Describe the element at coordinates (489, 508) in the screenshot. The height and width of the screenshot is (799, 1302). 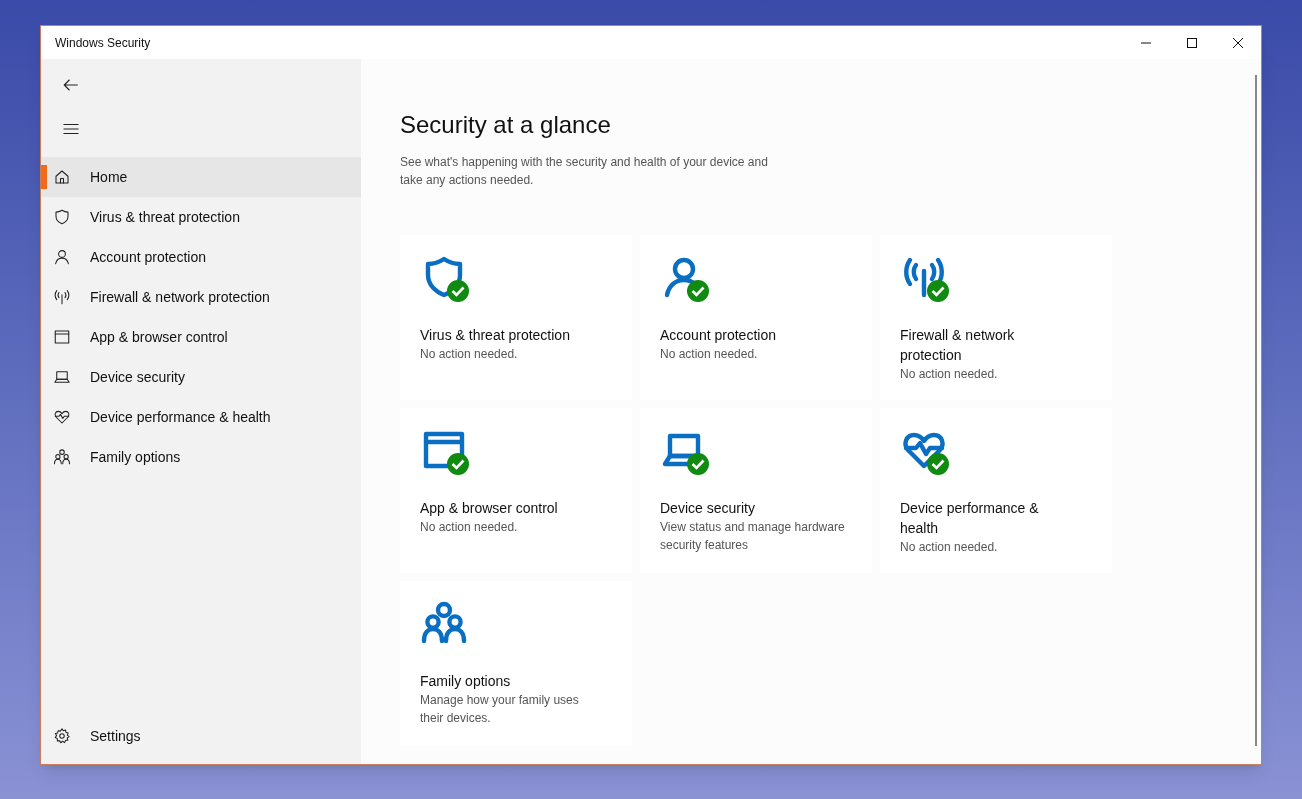
I see `tile-title: App & browser control` at that location.